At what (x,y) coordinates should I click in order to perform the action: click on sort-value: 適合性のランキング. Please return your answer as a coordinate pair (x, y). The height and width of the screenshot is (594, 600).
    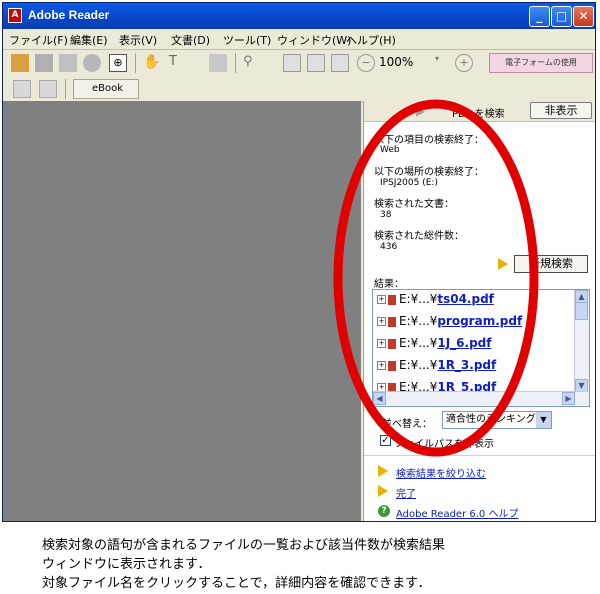
    Looking at the image, I should click on (491, 419).